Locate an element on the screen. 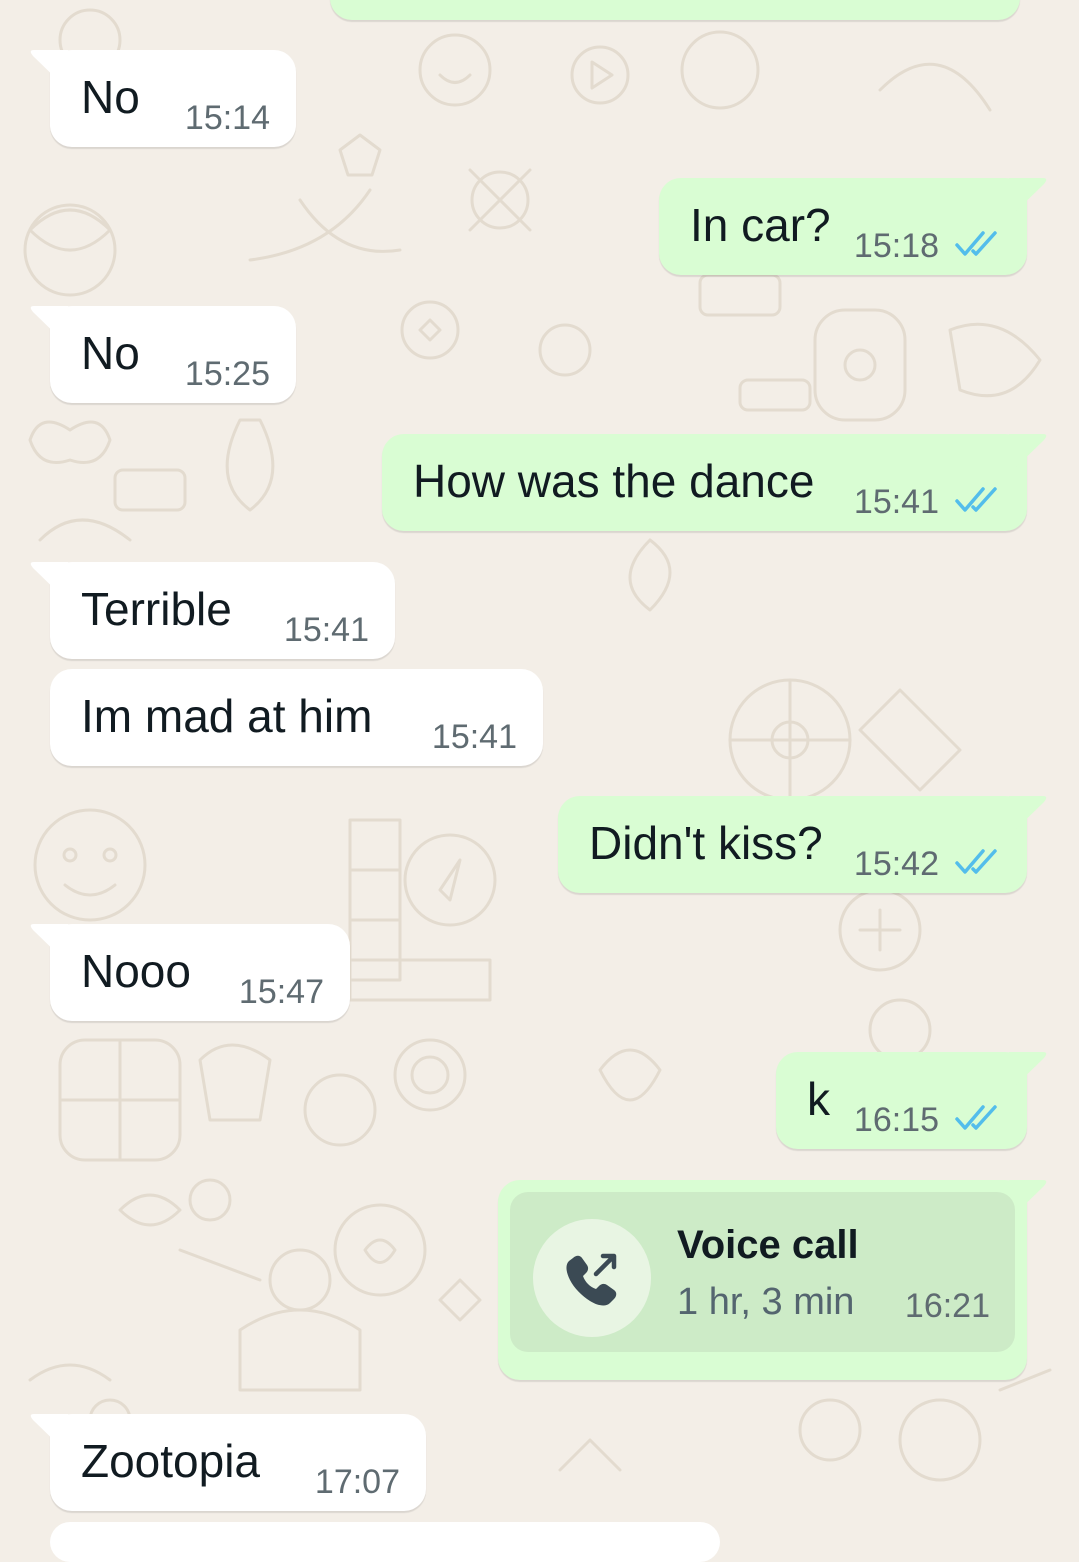  message-bubble-incoming: Zootopia 17:07 is located at coordinates (228, 1462).